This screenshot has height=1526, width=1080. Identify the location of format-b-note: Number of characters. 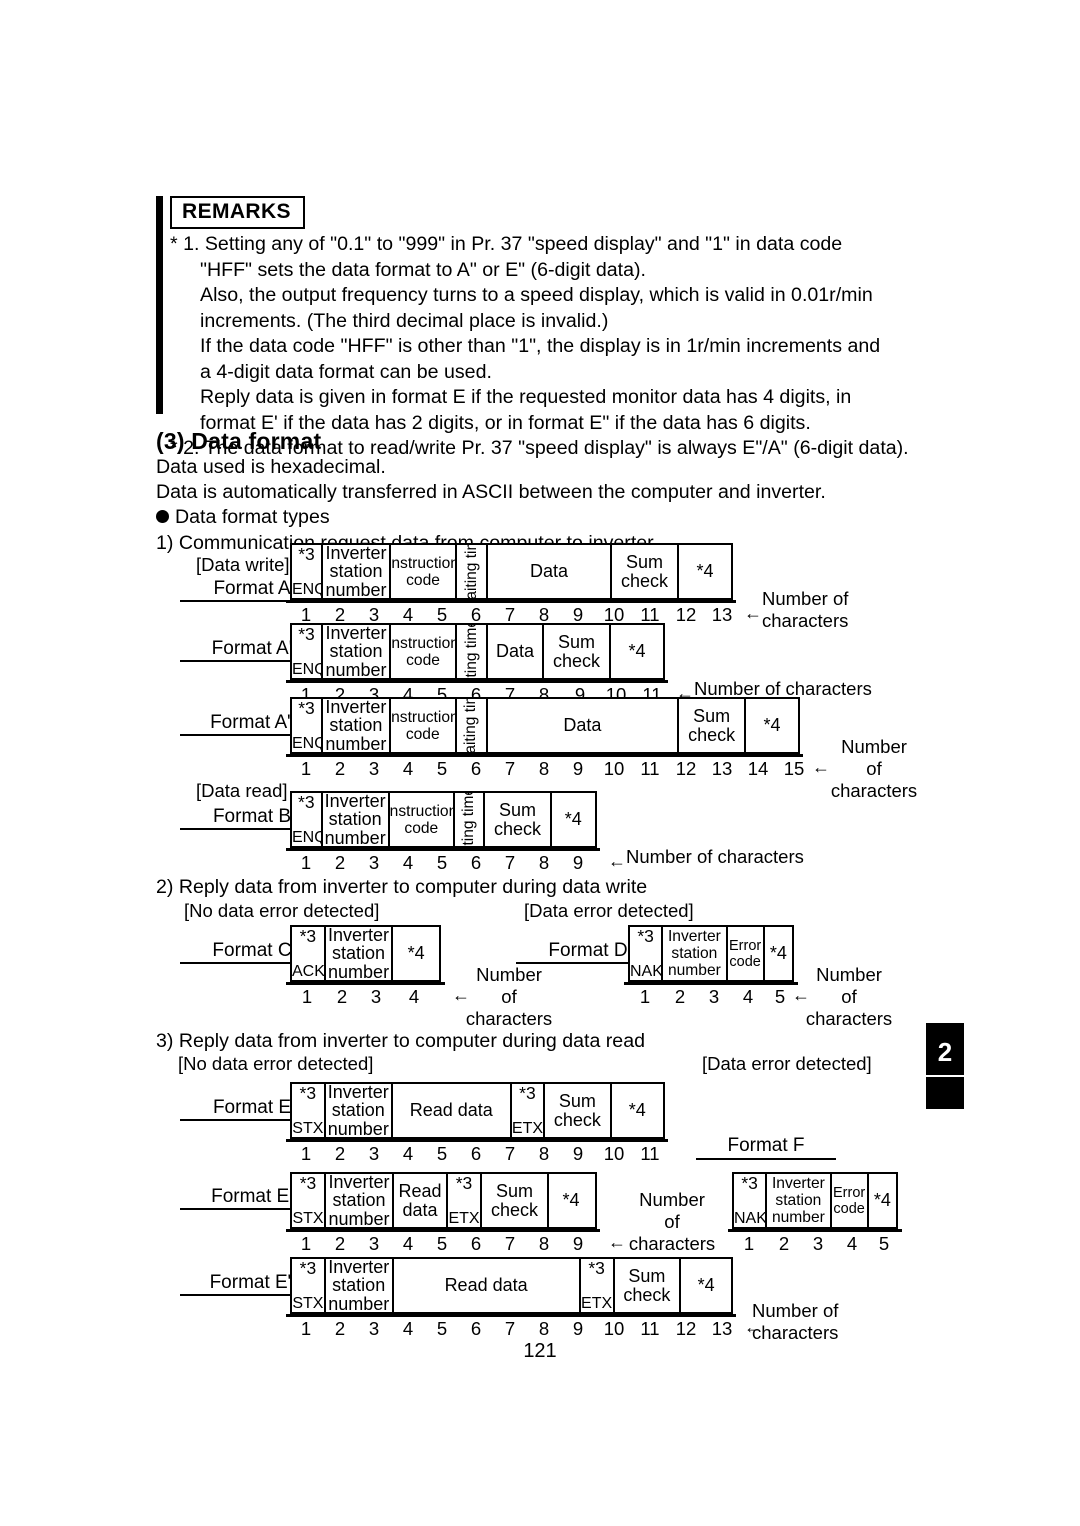
(715, 856).